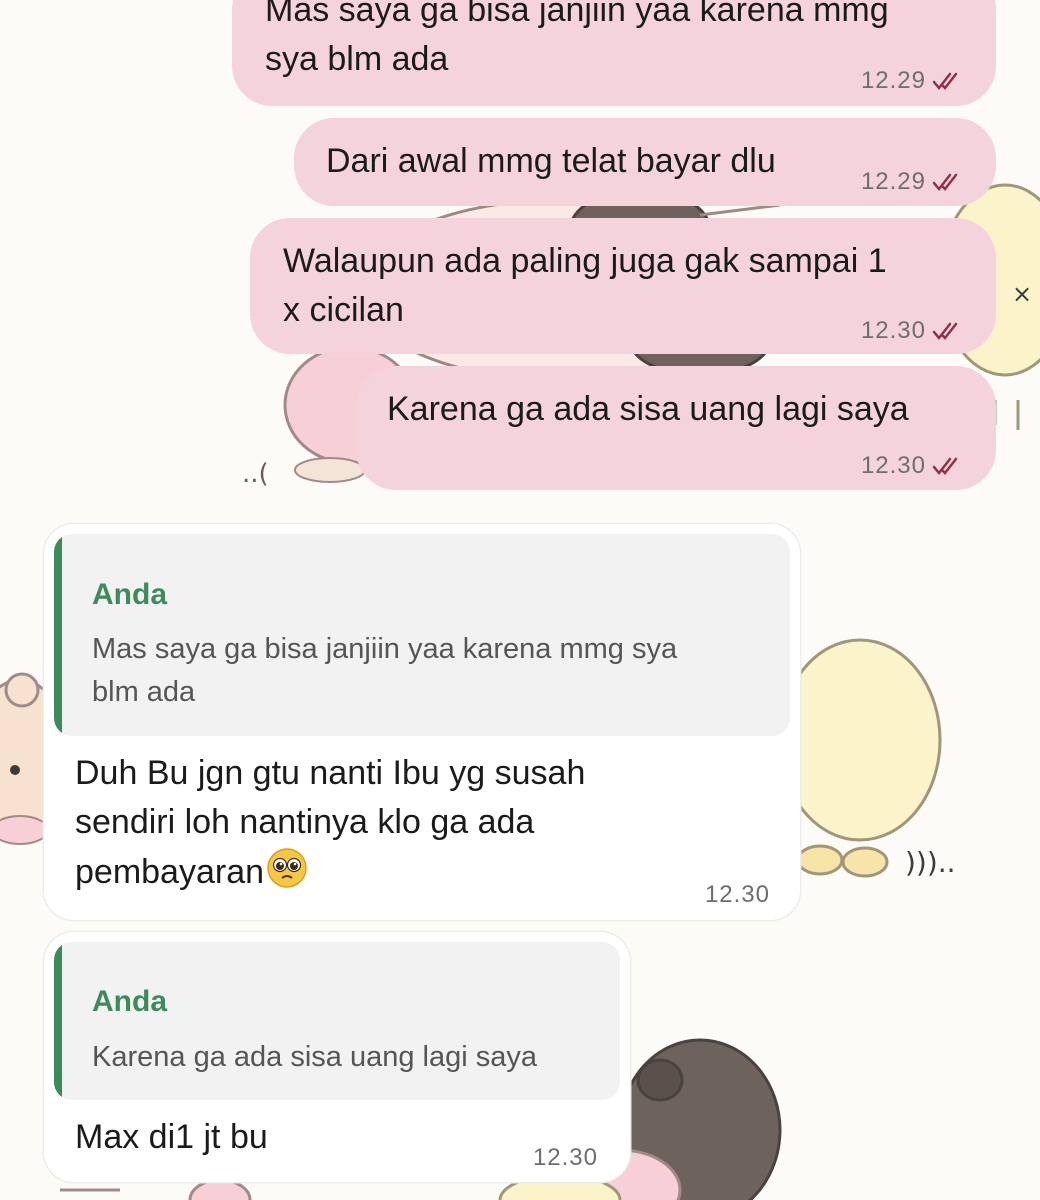 This screenshot has height=1200, width=1040. I want to click on pleading-face-icon, so click(287, 868).